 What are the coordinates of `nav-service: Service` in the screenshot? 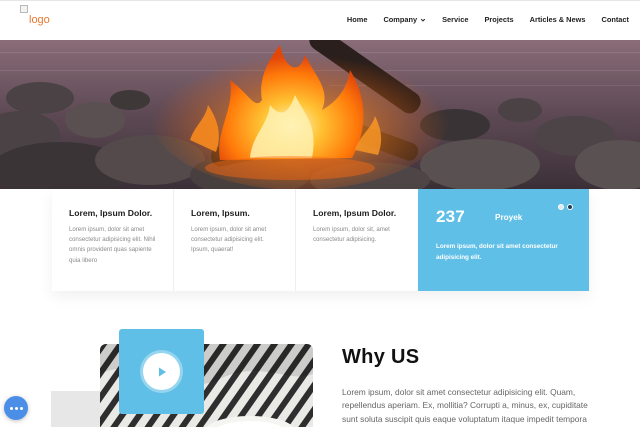 It's located at (455, 19).